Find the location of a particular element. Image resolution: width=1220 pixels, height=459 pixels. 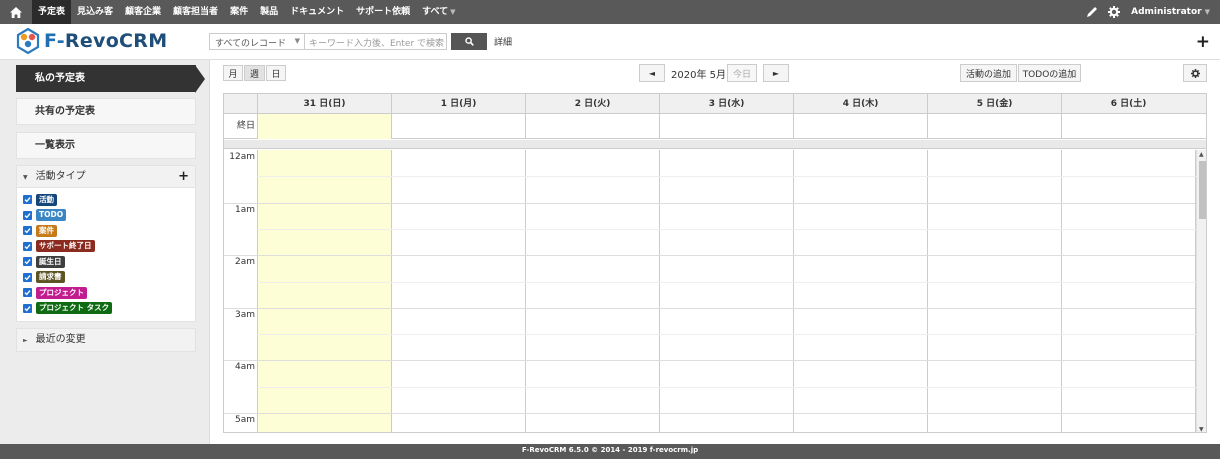

activity-type-badge: プロジェクト タスク is located at coordinates (74, 308).